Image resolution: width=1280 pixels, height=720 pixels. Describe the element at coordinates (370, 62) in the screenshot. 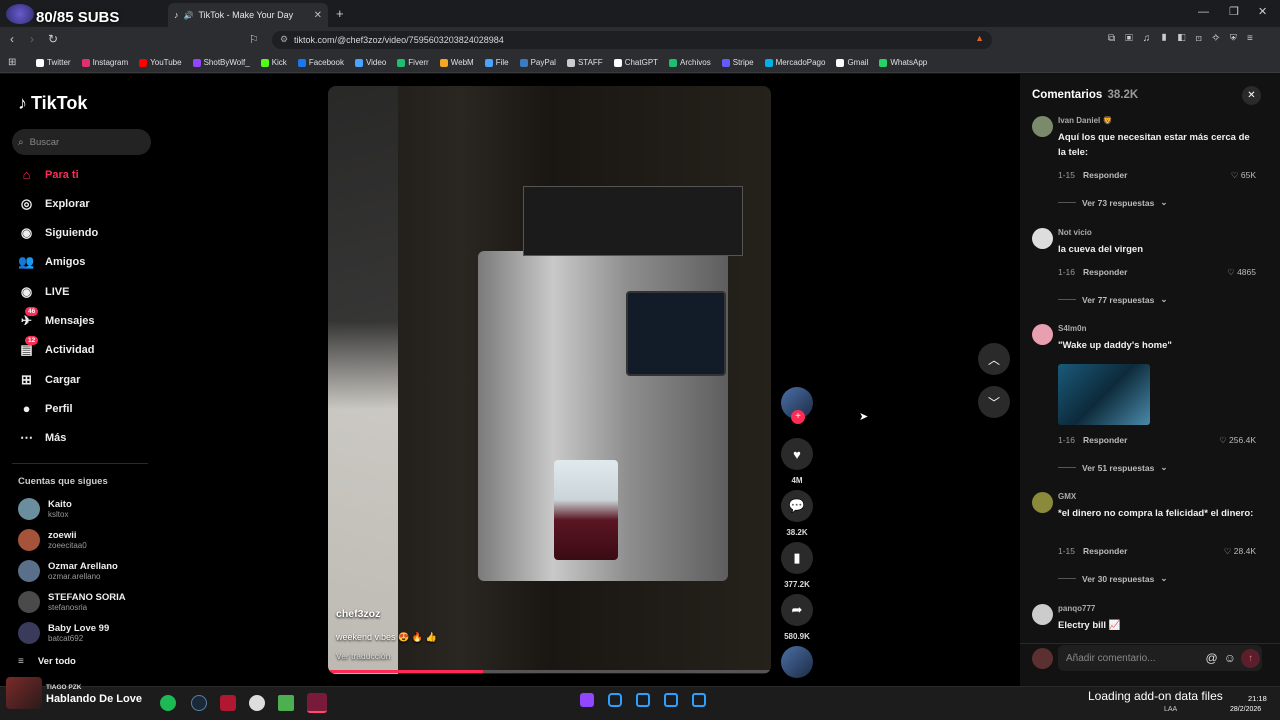

I see `bookmark-item: Video` at that location.